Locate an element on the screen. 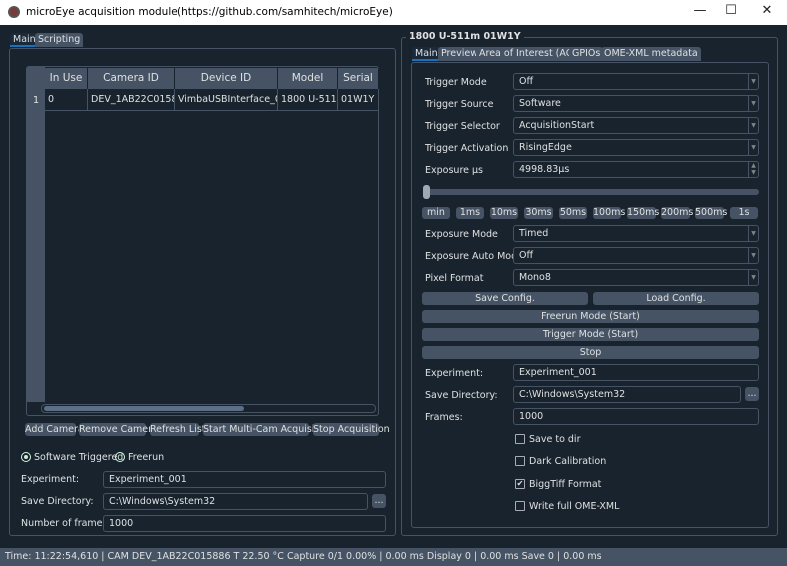  exposure-slider is located at coordinates (591, 192).